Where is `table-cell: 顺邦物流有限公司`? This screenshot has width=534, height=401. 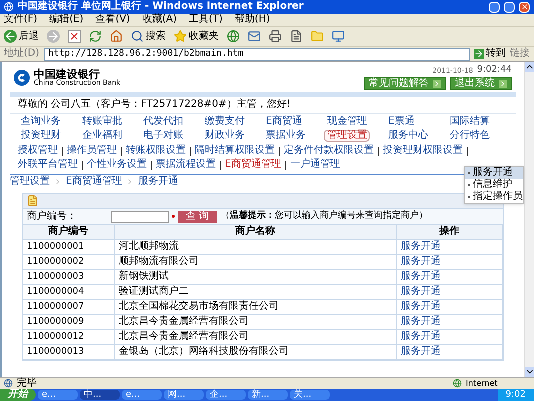
table-cell: 顺邦物流有限公司 is located at coordinates (256, 262).